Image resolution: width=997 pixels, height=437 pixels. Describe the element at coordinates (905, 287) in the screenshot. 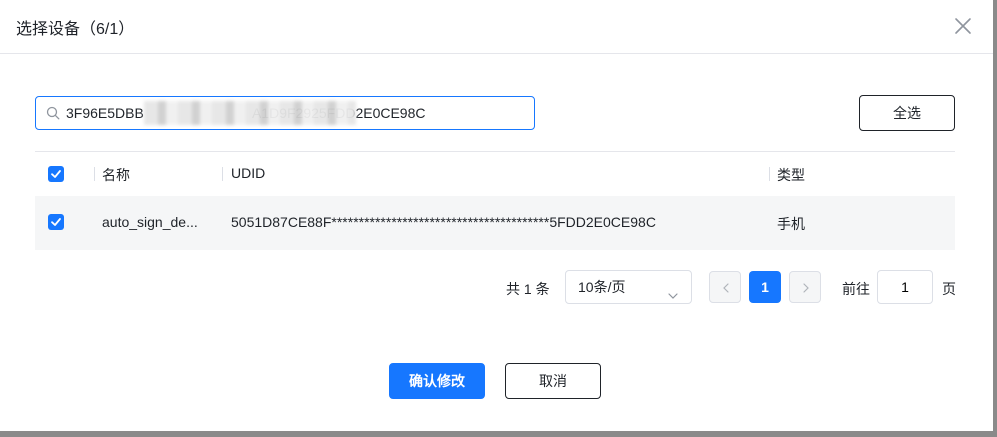

I see `goto-page-input` at that location.